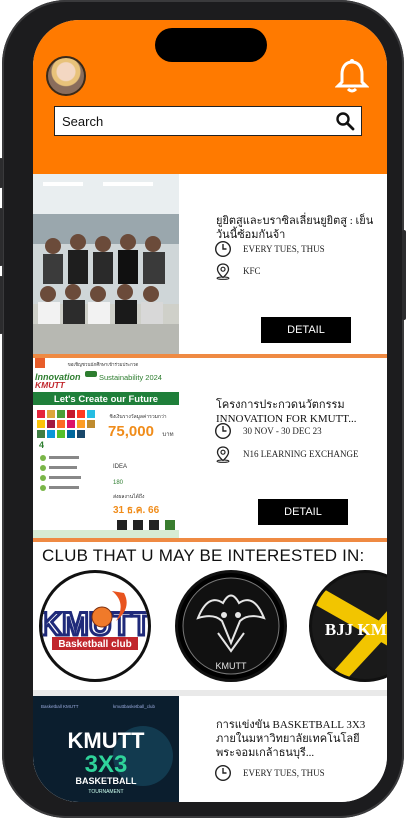  What do you see at coordinates (106, 399) in the screenshot?
I see `svg-text: Let's Create our Future` at bounding box center [106, 399].